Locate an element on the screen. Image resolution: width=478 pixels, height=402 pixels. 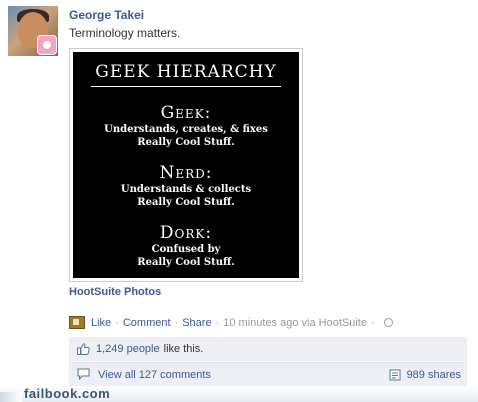
likes-count-link: 1,249 people is located at coordinates (128, 349).